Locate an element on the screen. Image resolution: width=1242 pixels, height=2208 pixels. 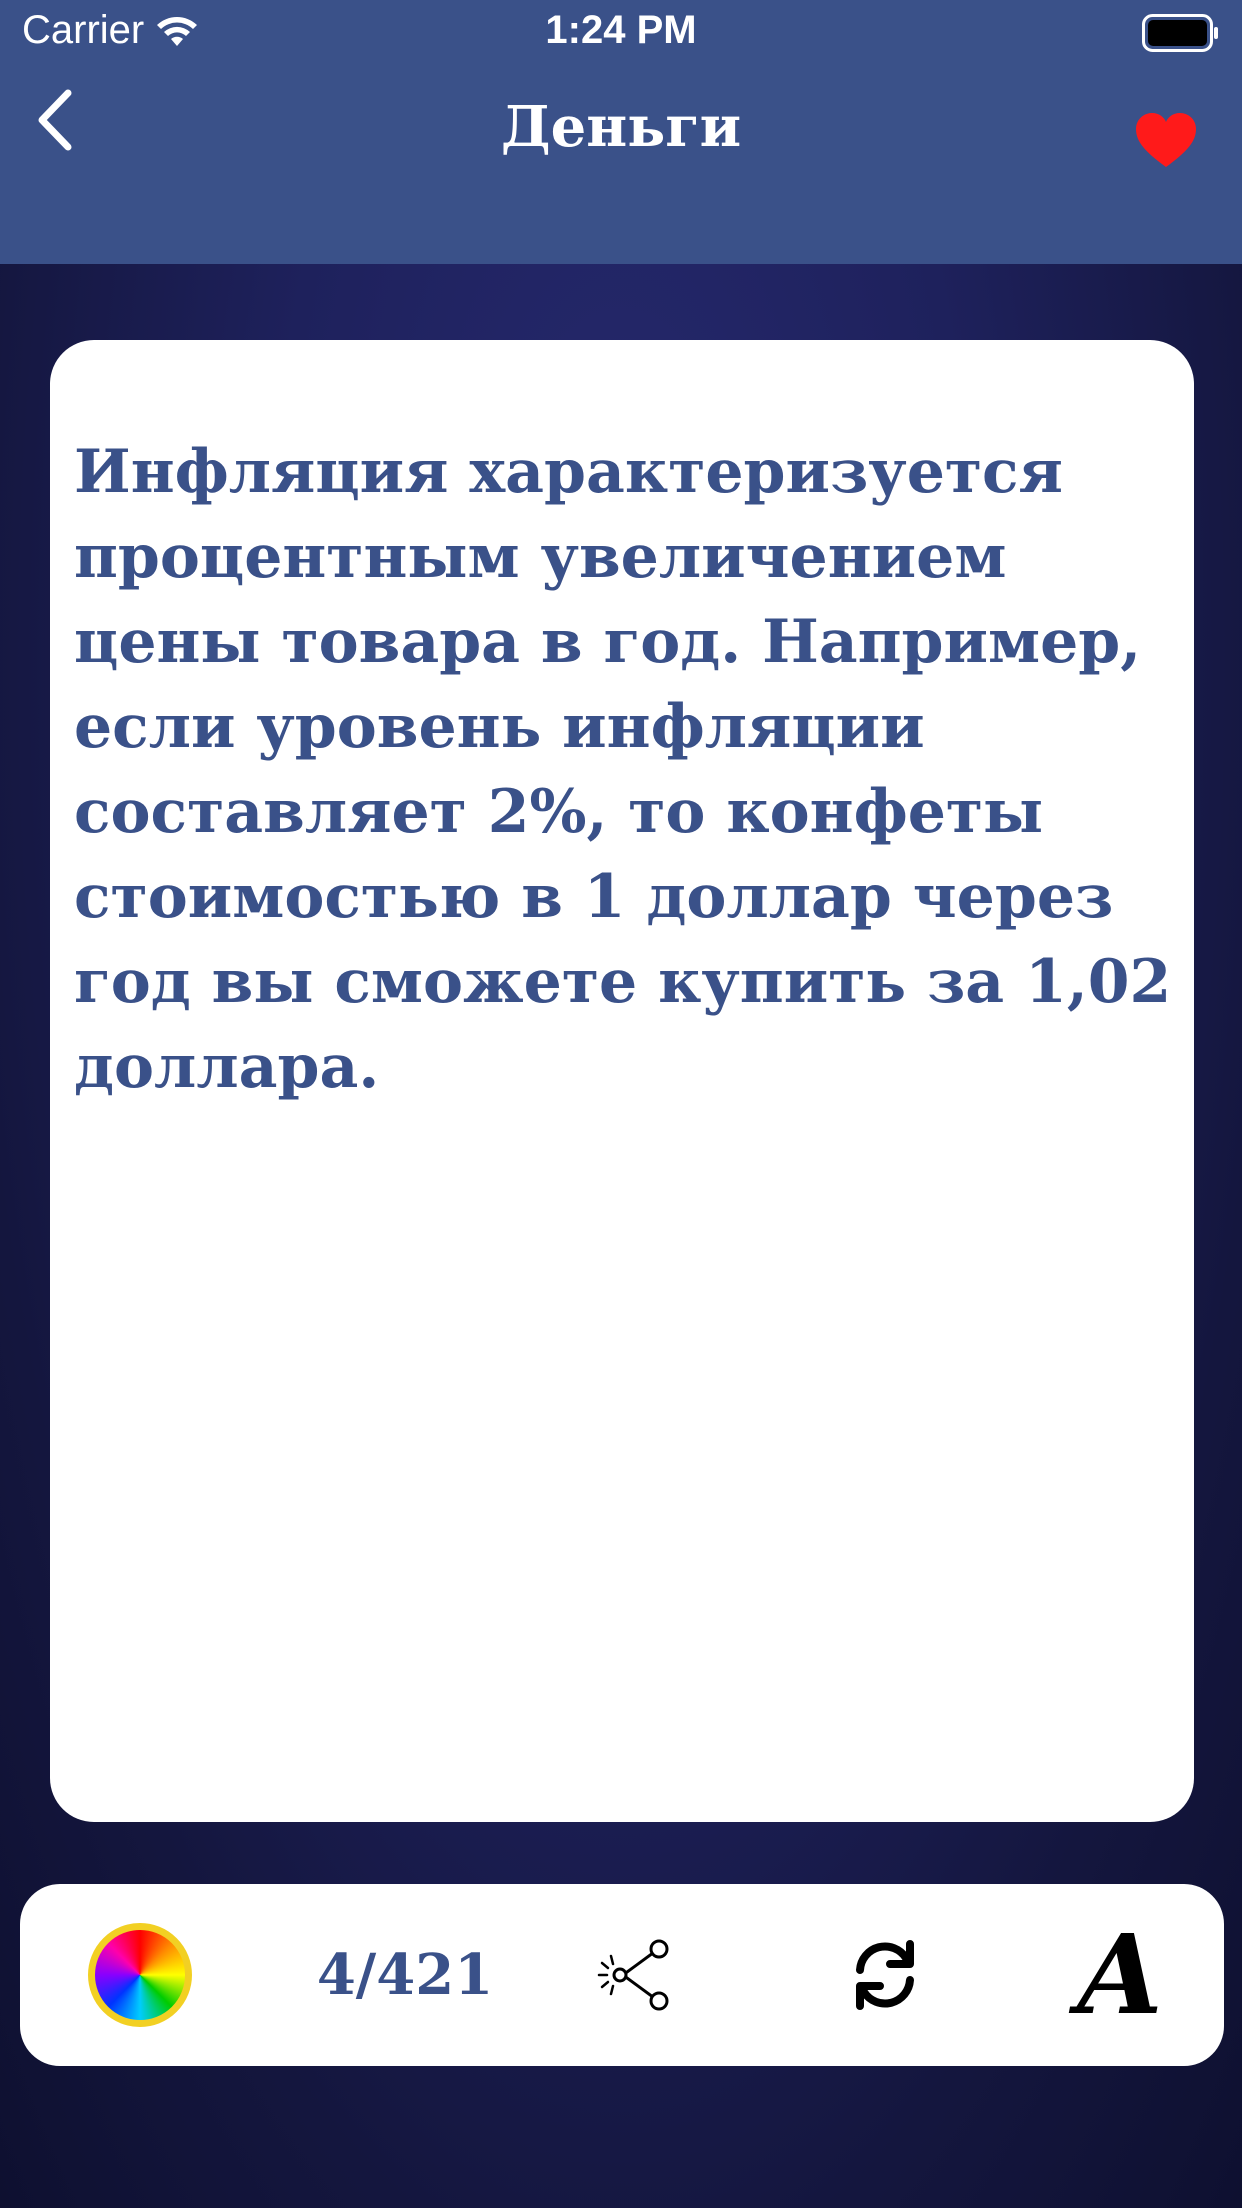
favorite-button is located at coordinates (1166, 140).